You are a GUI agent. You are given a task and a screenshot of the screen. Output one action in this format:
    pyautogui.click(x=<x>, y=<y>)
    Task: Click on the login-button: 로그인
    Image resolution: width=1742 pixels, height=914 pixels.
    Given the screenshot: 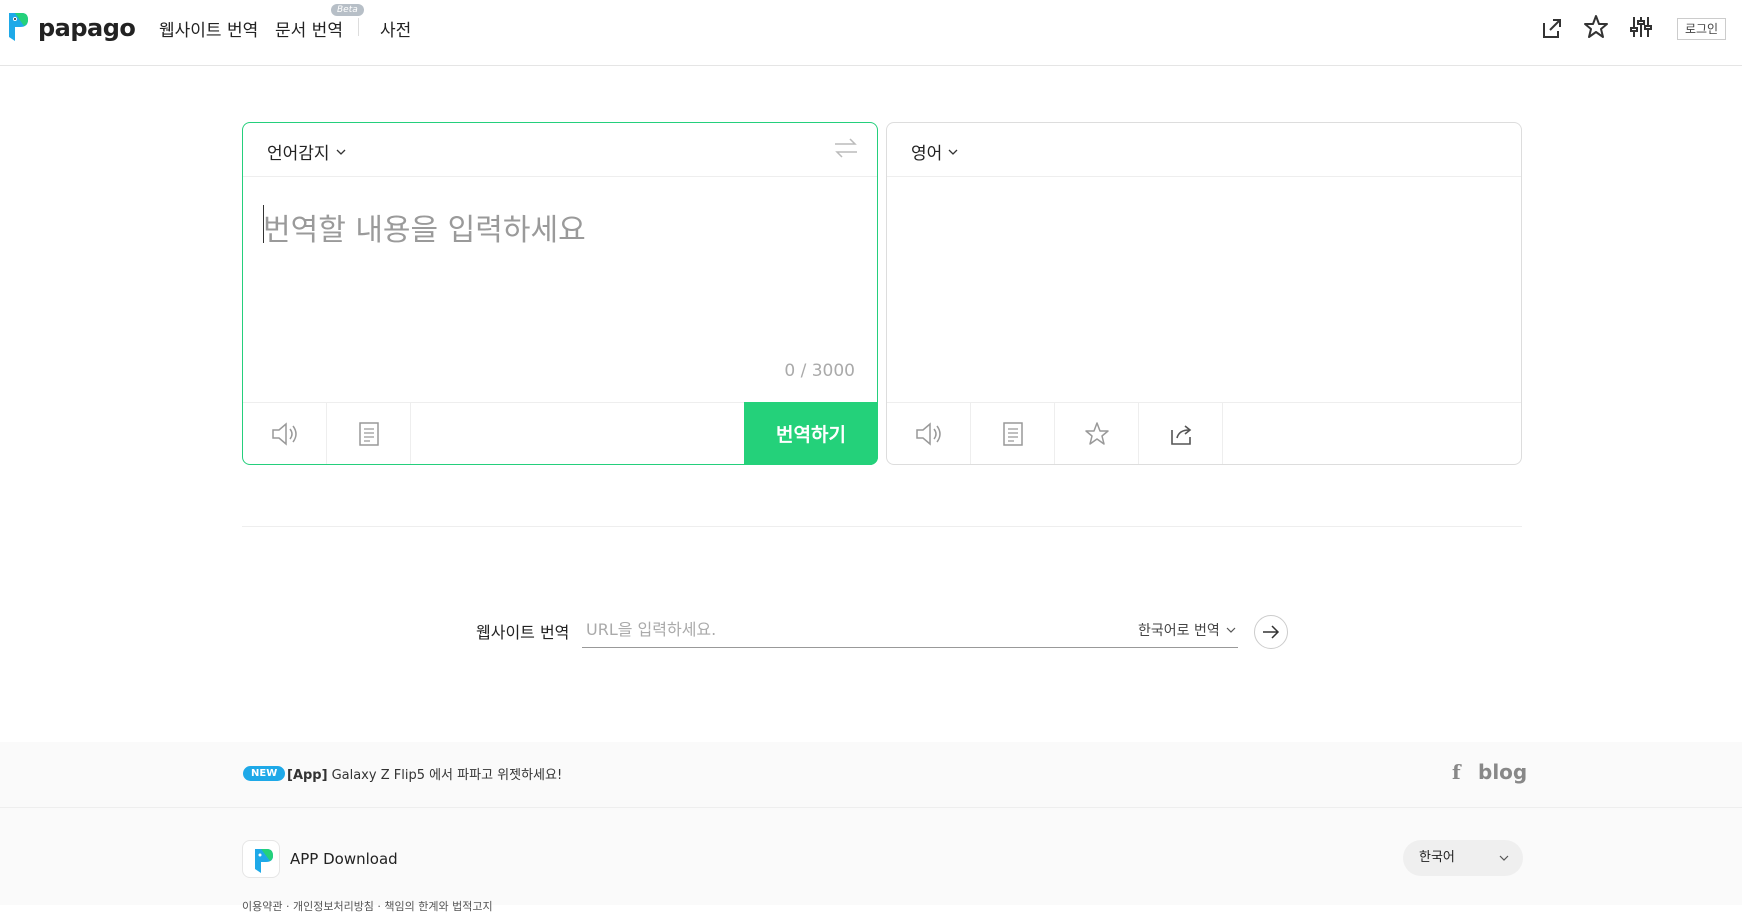 What is the action you would take?
    pyautogui.click(x=1701, y=29)
    